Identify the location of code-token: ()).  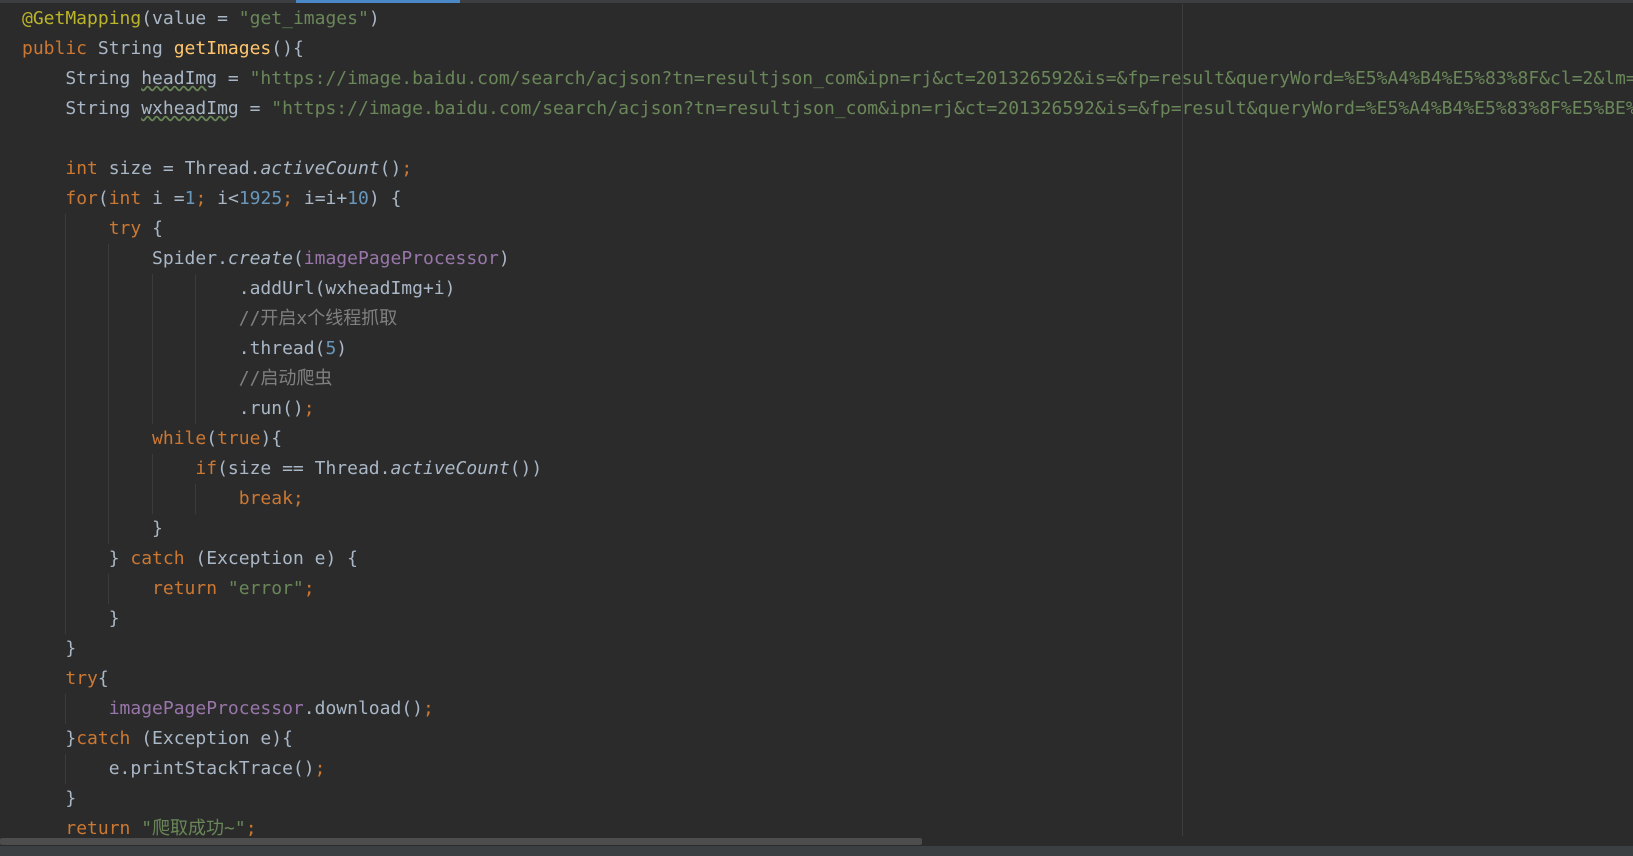
(526, 468).